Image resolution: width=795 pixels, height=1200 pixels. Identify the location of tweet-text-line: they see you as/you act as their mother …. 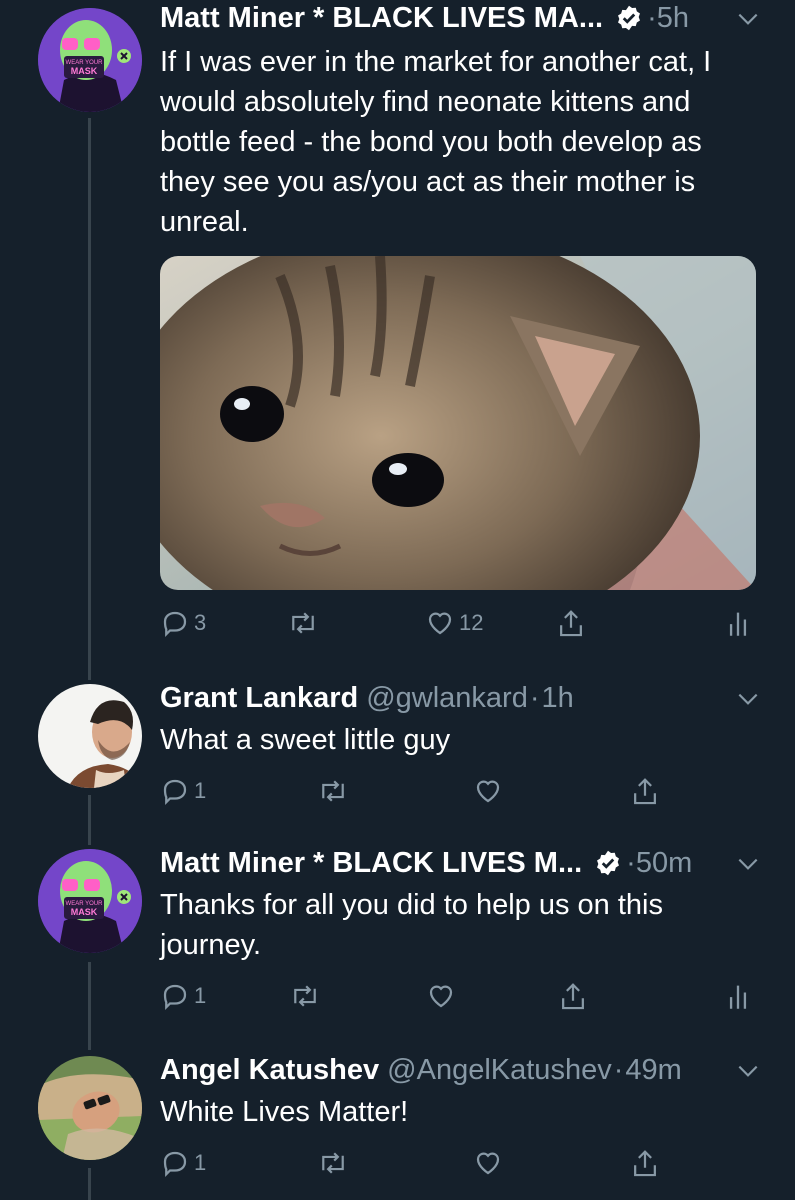
(428, 182).